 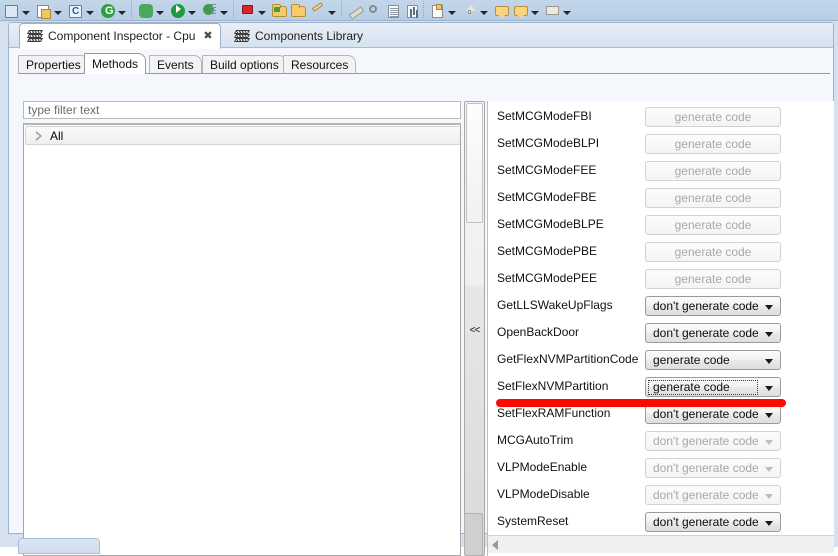 What do you see at coordinates (242, 110) in the screenshot?
I see `filter-input` at bounding box center [242, 110].